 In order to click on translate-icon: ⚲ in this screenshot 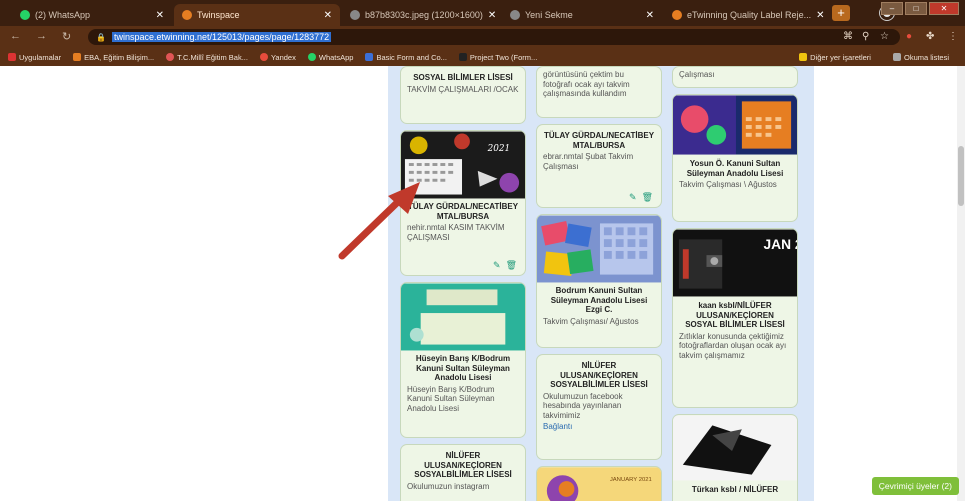, I will do `click(865, 36)`.